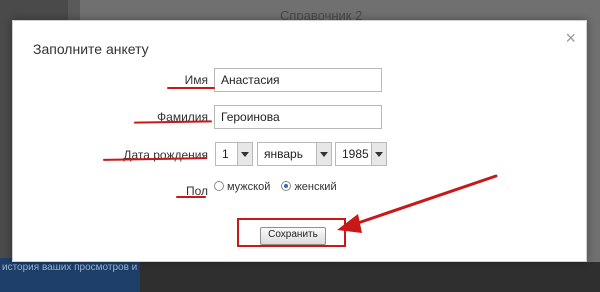 The width and height of the screenshot is (600, 292). Describe the element at coordinates (249, 187) in the screenshot. I see `gender-option-label: мужской` at that location.